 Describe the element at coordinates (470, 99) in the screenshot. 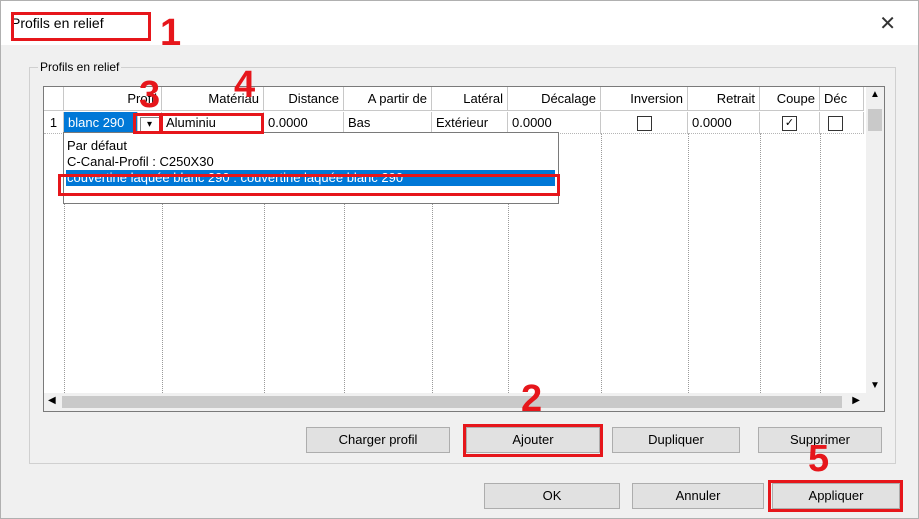

I see `column-header-lateral: Latéral` at that location.